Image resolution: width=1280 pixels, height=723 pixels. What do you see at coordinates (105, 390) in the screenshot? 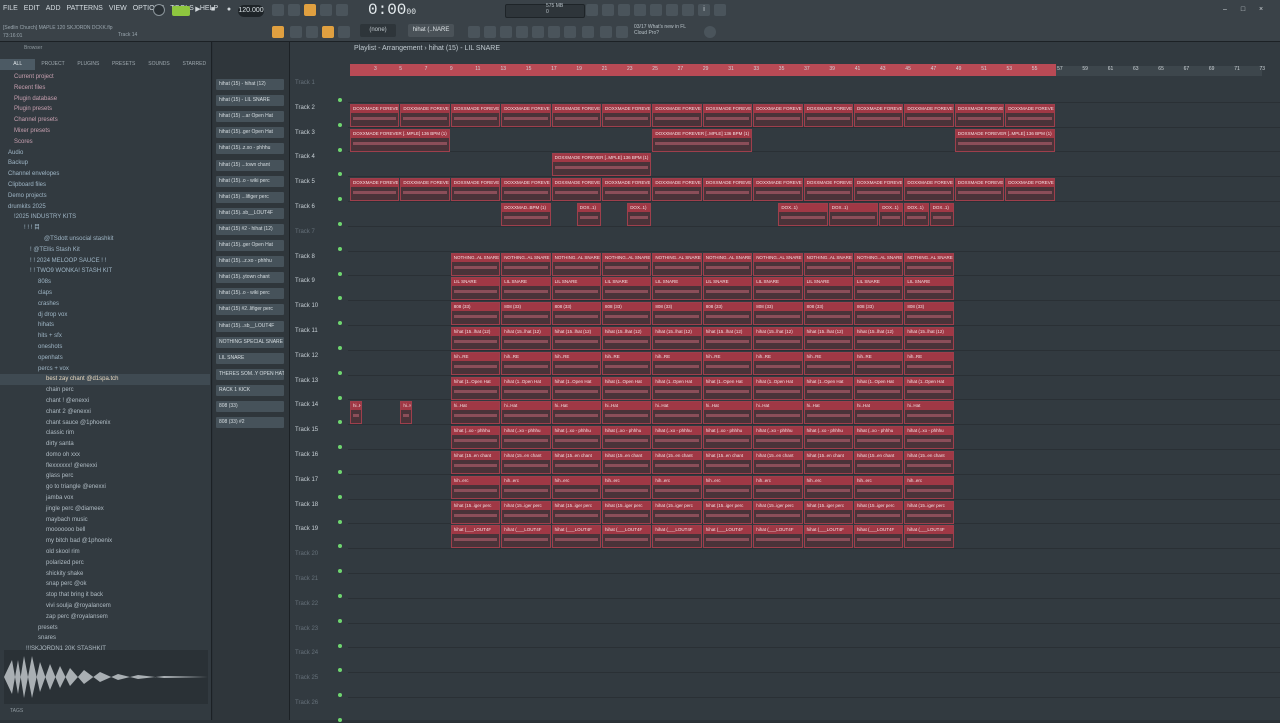
I see `browser-item: chain perc` at bounding box center [105, 390].